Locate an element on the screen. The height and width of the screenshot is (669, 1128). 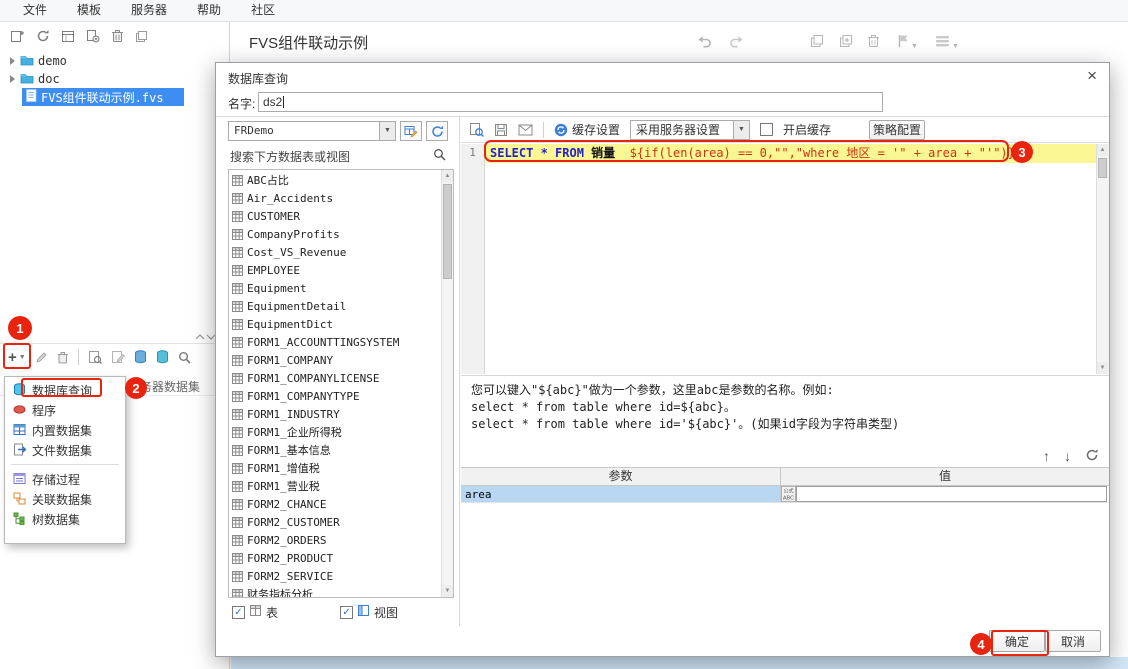
edit-connection-button is located at coordinates (411, 131).